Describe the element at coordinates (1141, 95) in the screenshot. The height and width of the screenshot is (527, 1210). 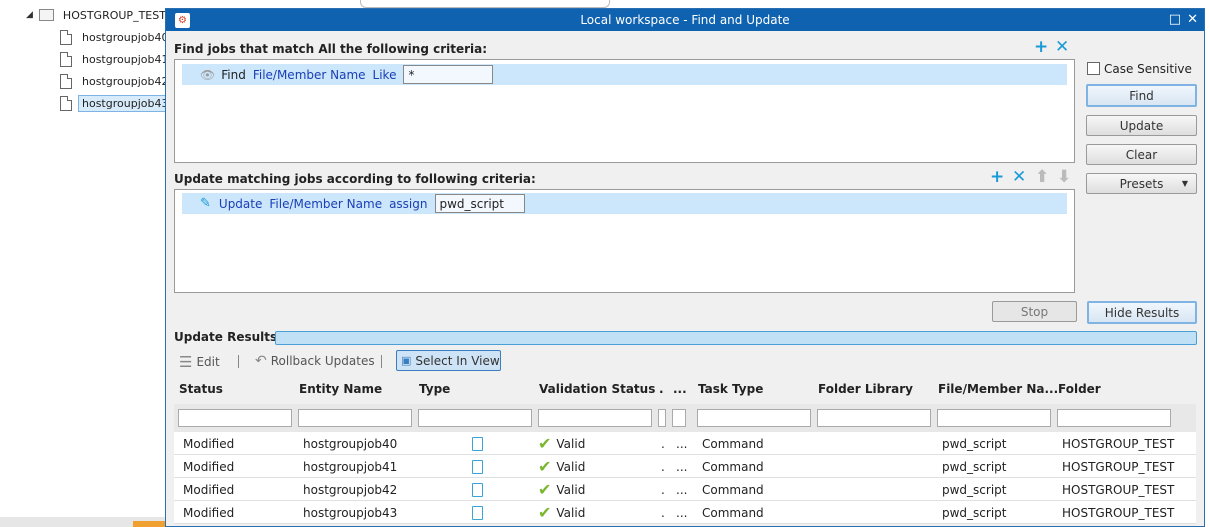
I see `find-button: Find` at that location.